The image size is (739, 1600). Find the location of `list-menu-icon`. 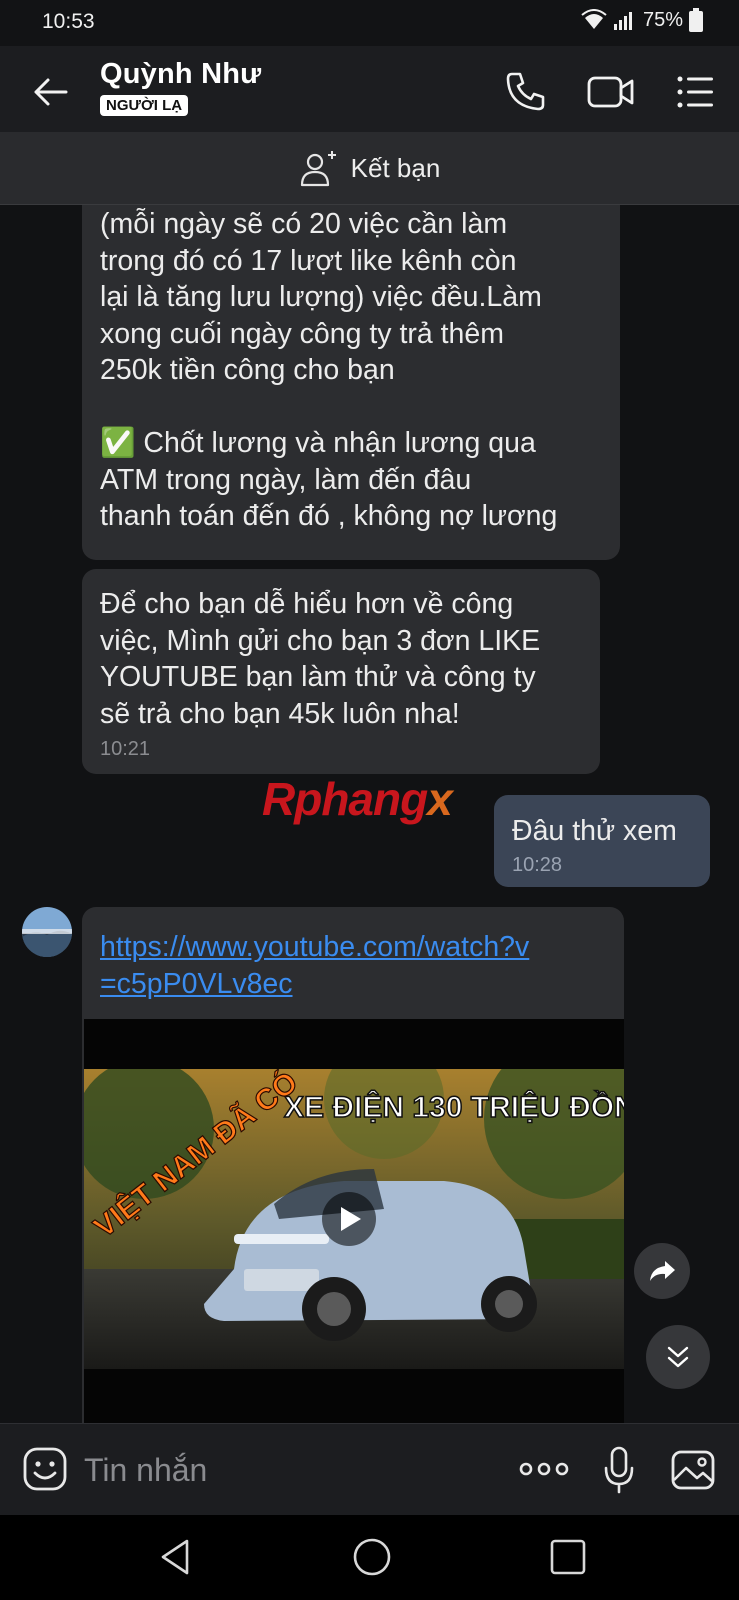

list-menu-icon is located at coordinates (695, 92).